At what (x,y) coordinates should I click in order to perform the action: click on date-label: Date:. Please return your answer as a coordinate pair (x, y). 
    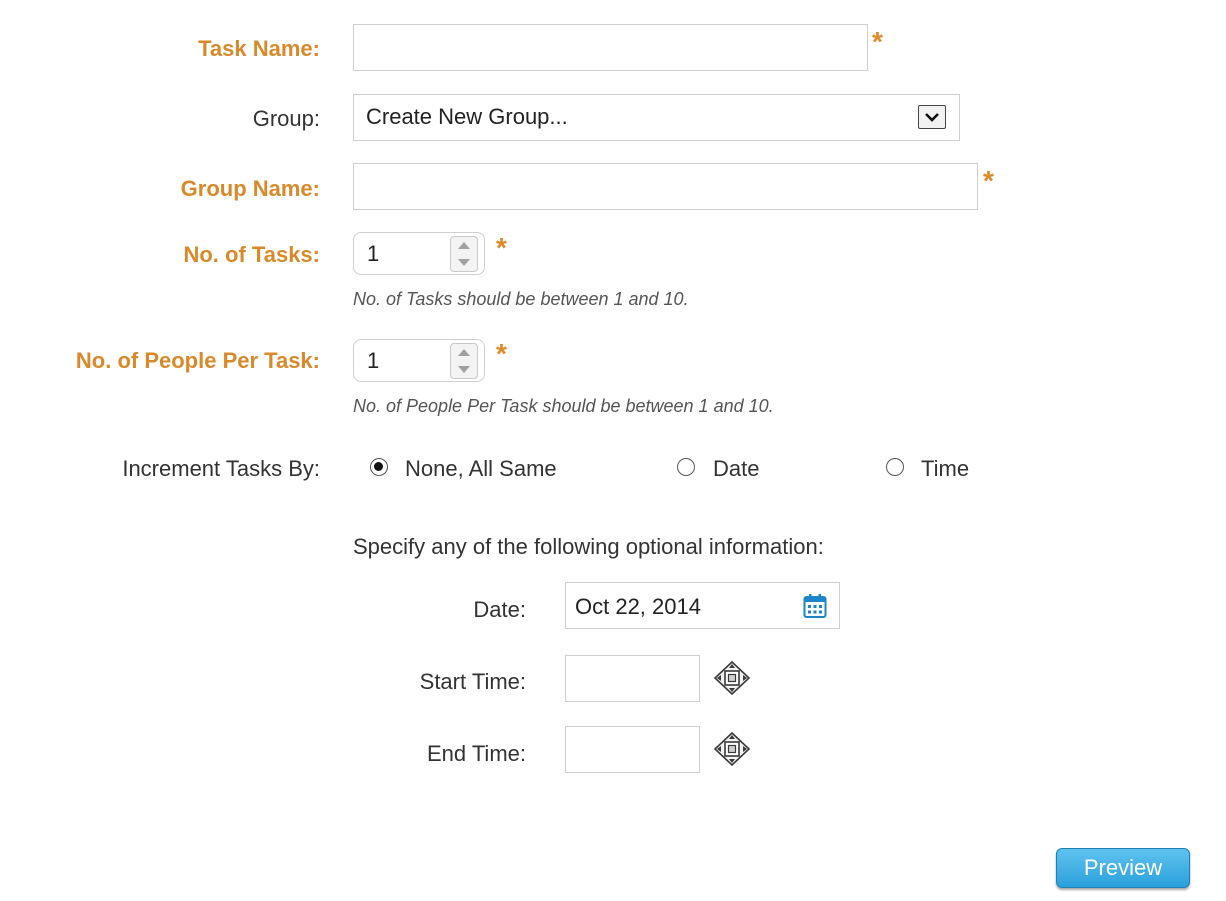
    Looking at the image, I should click on (499, 609).